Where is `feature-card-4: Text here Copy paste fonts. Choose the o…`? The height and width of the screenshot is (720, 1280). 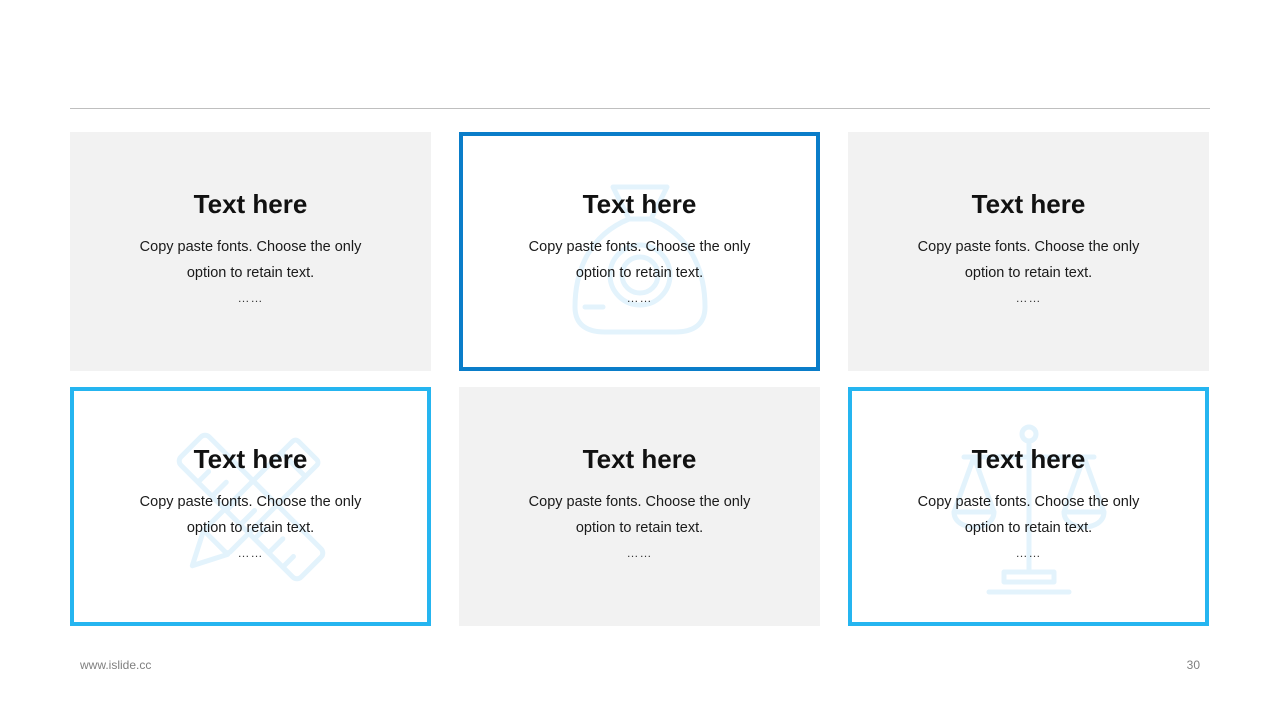
feature-card-4: Text here Copy paste fonts. Choose the o… is located at coordinates (250, 506).